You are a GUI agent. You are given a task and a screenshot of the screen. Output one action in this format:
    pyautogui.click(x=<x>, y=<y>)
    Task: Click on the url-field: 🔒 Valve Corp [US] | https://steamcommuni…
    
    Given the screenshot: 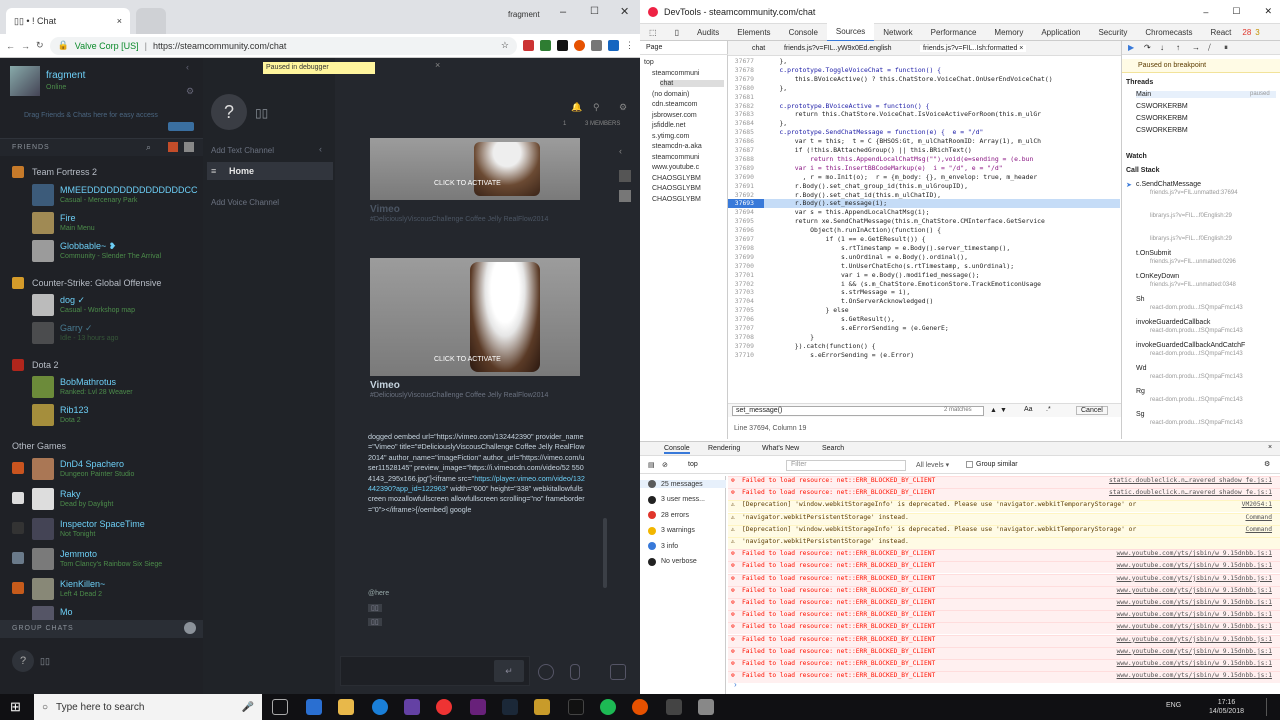 What is the action you would take?
    pyautogui.click(x=283, y=45)
    